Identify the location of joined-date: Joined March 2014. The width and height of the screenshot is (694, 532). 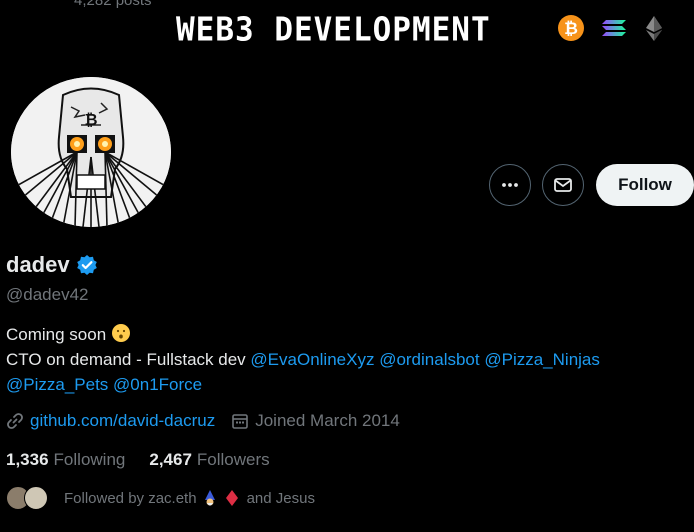
(327, 420).